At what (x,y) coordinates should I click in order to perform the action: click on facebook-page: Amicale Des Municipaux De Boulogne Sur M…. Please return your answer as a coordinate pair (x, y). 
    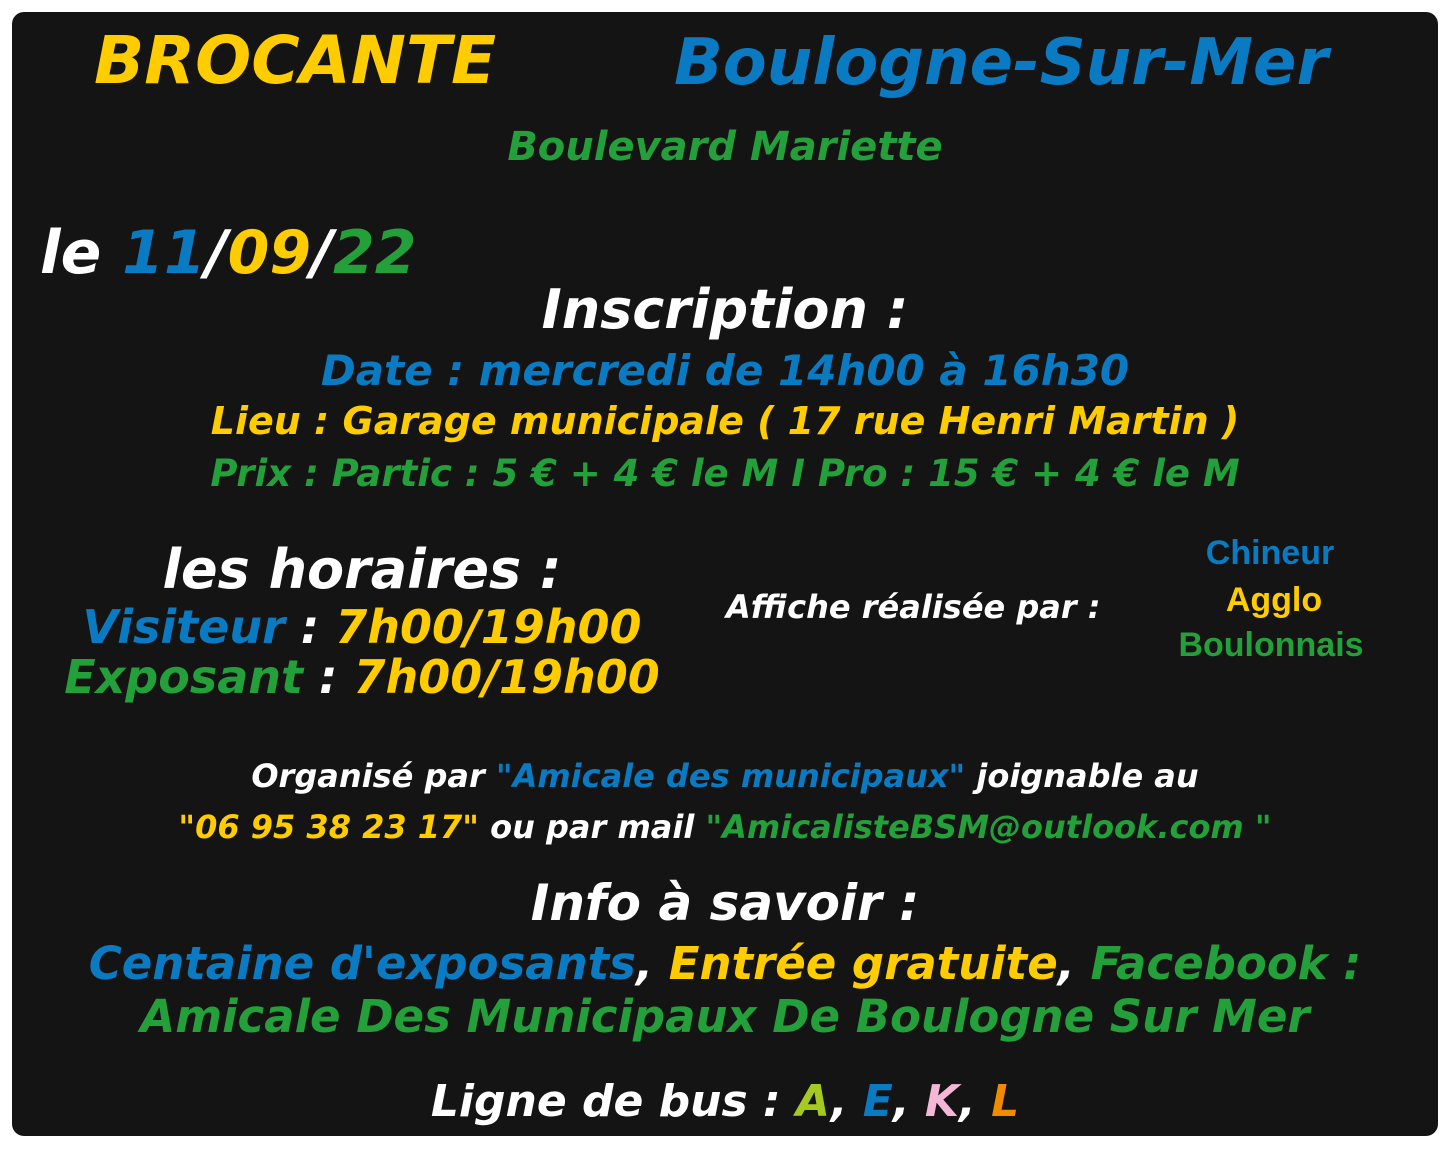
    Looking at the image, I should click on (725, 1016).